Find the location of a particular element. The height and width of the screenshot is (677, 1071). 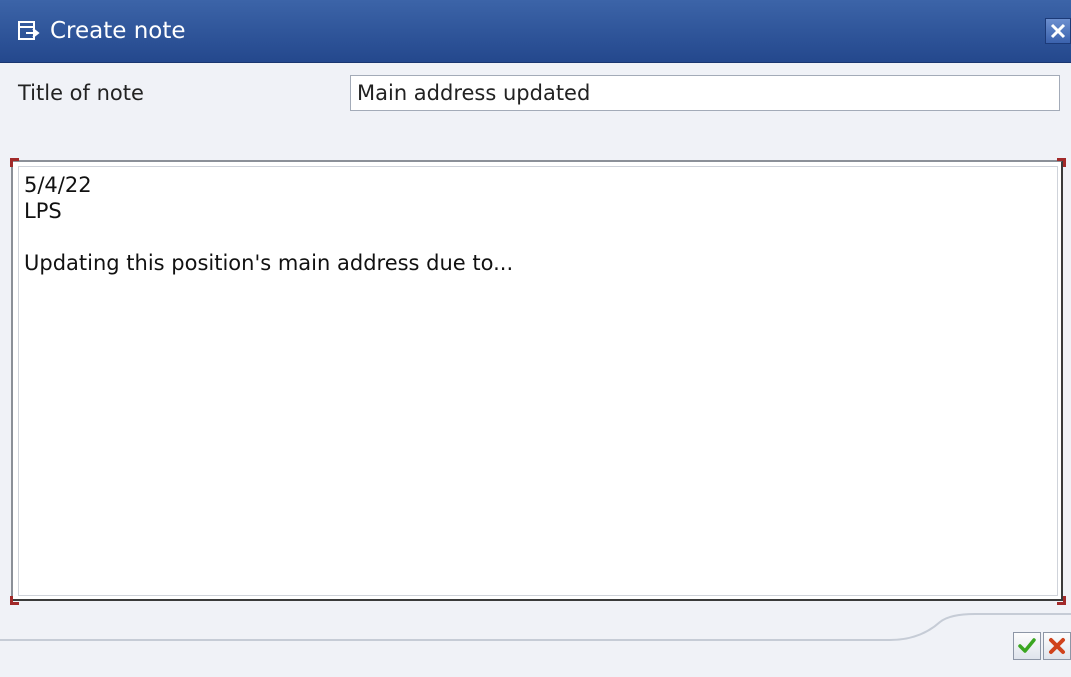

checkmark-icon is located at coordinates (1027, 645).